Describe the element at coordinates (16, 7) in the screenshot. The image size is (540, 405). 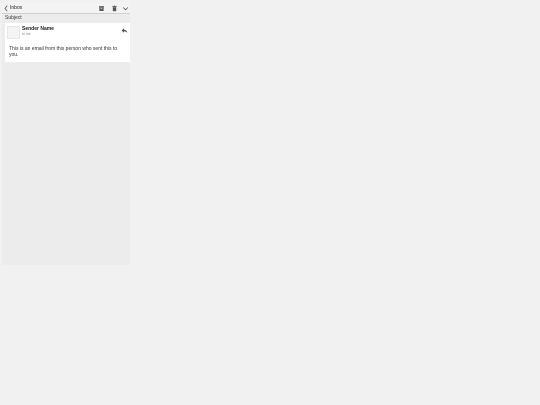
I see `back-button-label: Inbox` at that location.